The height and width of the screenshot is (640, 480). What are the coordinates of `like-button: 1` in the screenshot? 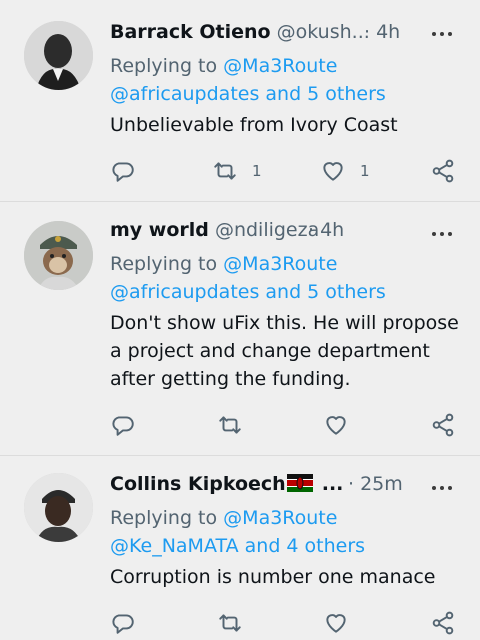 It's located at (345, 171).